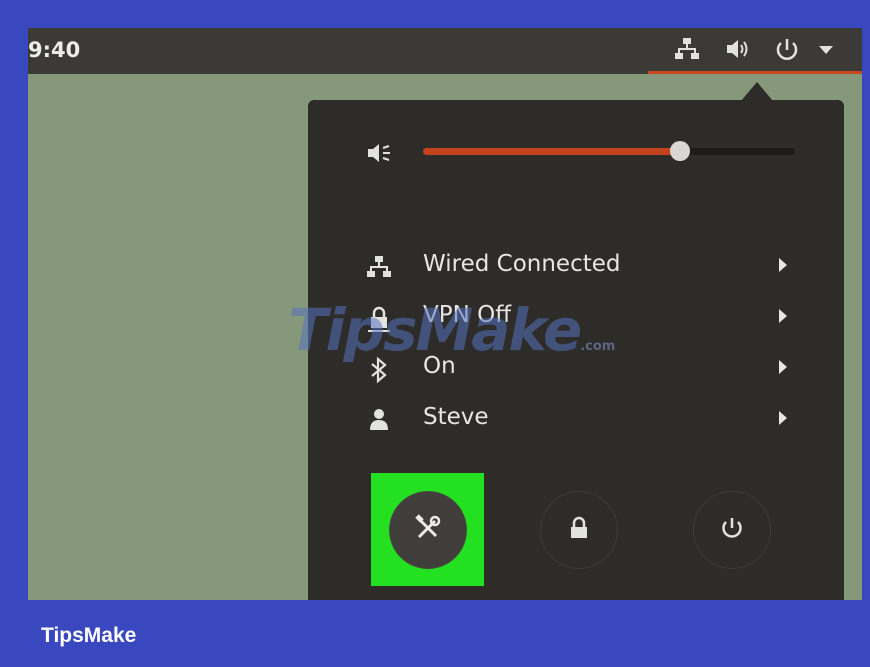  I want to click on settings-button, so click(428, 530).